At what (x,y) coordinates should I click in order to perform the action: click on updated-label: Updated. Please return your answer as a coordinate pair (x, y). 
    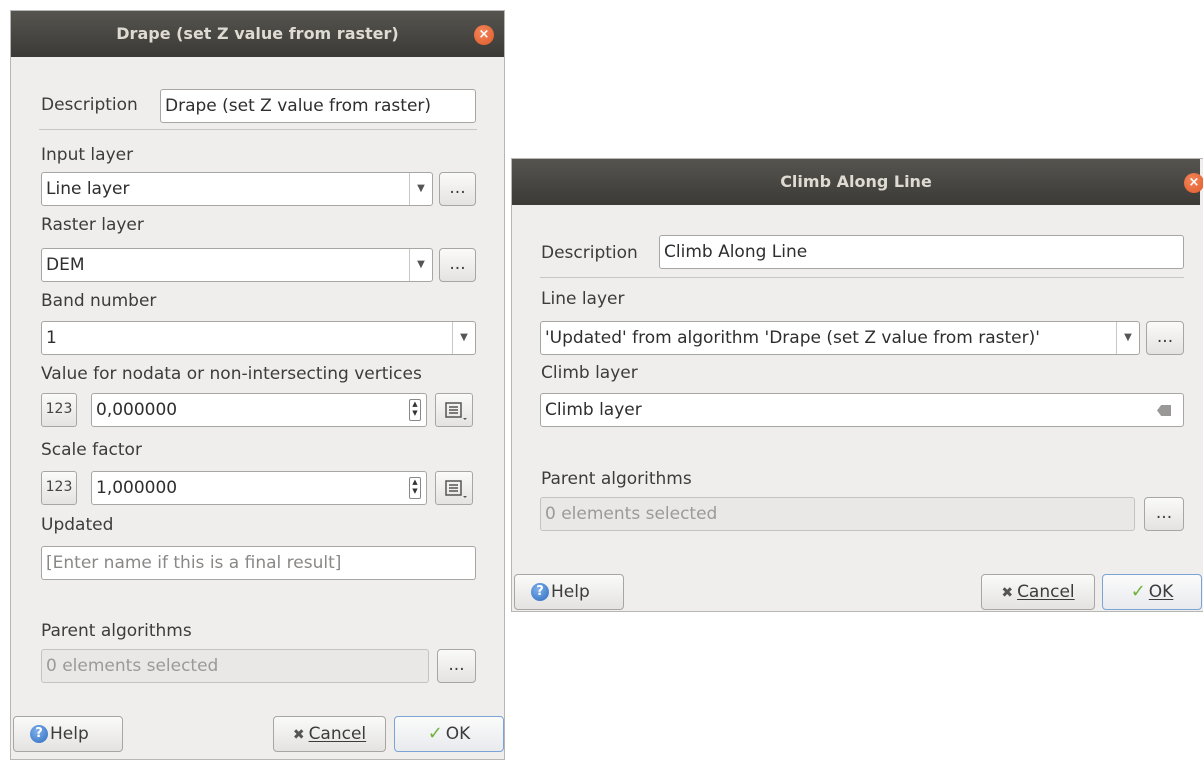
    Looking at the image, I should click on (77, 525).